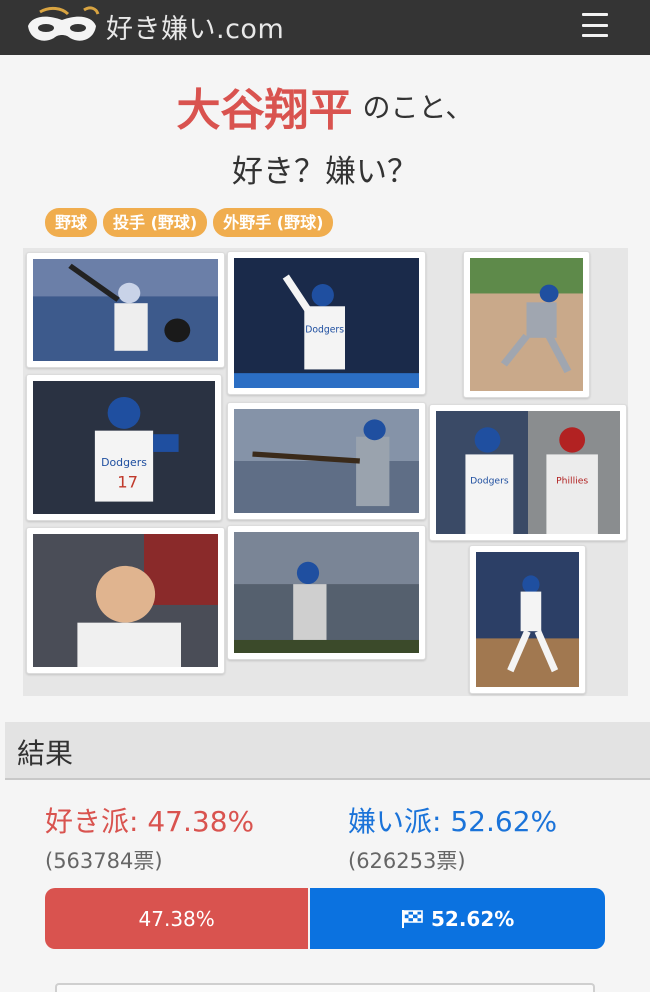 The image size is (650, 992). I want to click on dislike-percentage: 嫌い派: 52.62%, so click(452, 820).